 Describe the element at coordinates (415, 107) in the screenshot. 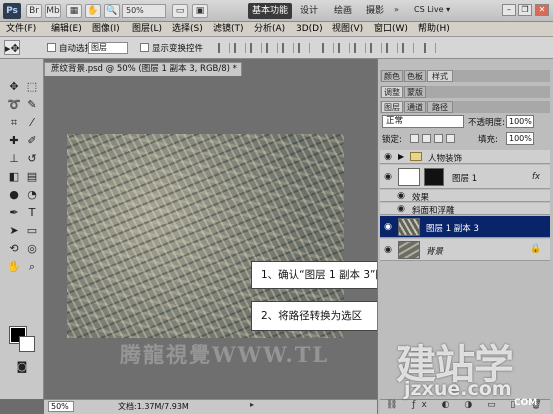

I see `tab-channels: 通道` at that location.